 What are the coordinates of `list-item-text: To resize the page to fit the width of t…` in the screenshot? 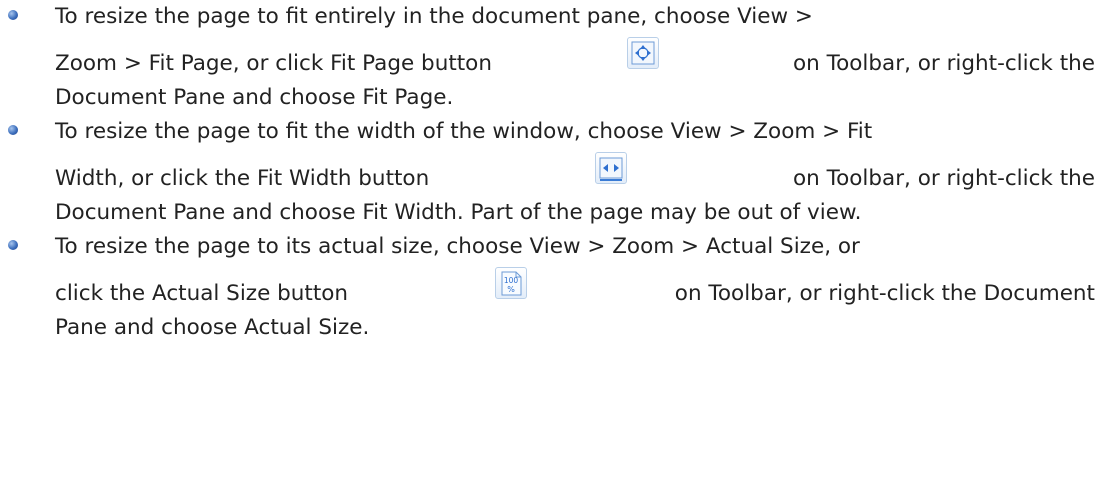 It's located at (464, 131).